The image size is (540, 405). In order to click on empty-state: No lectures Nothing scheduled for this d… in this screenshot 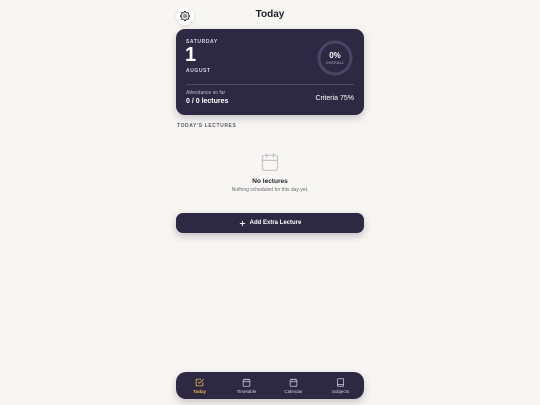, I will do `click(270, 174)`.